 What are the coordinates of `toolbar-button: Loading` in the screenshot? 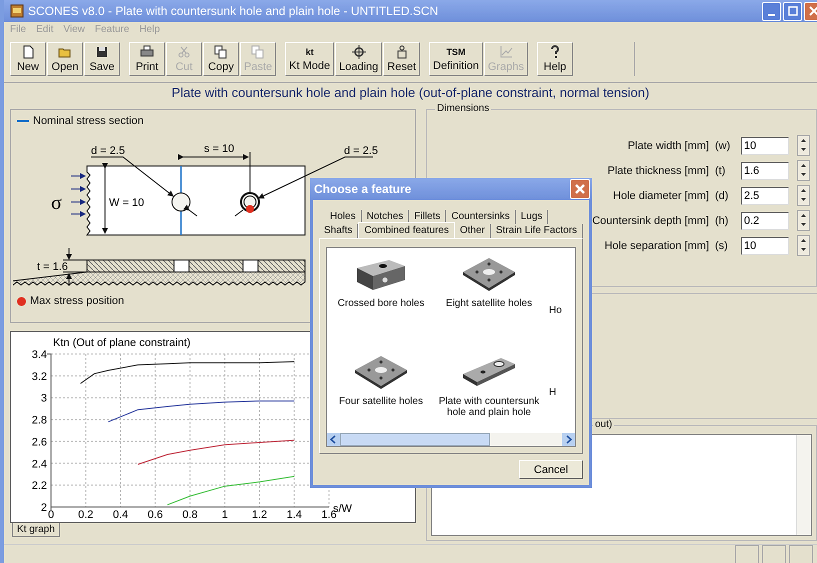 It's located at (358, 59).